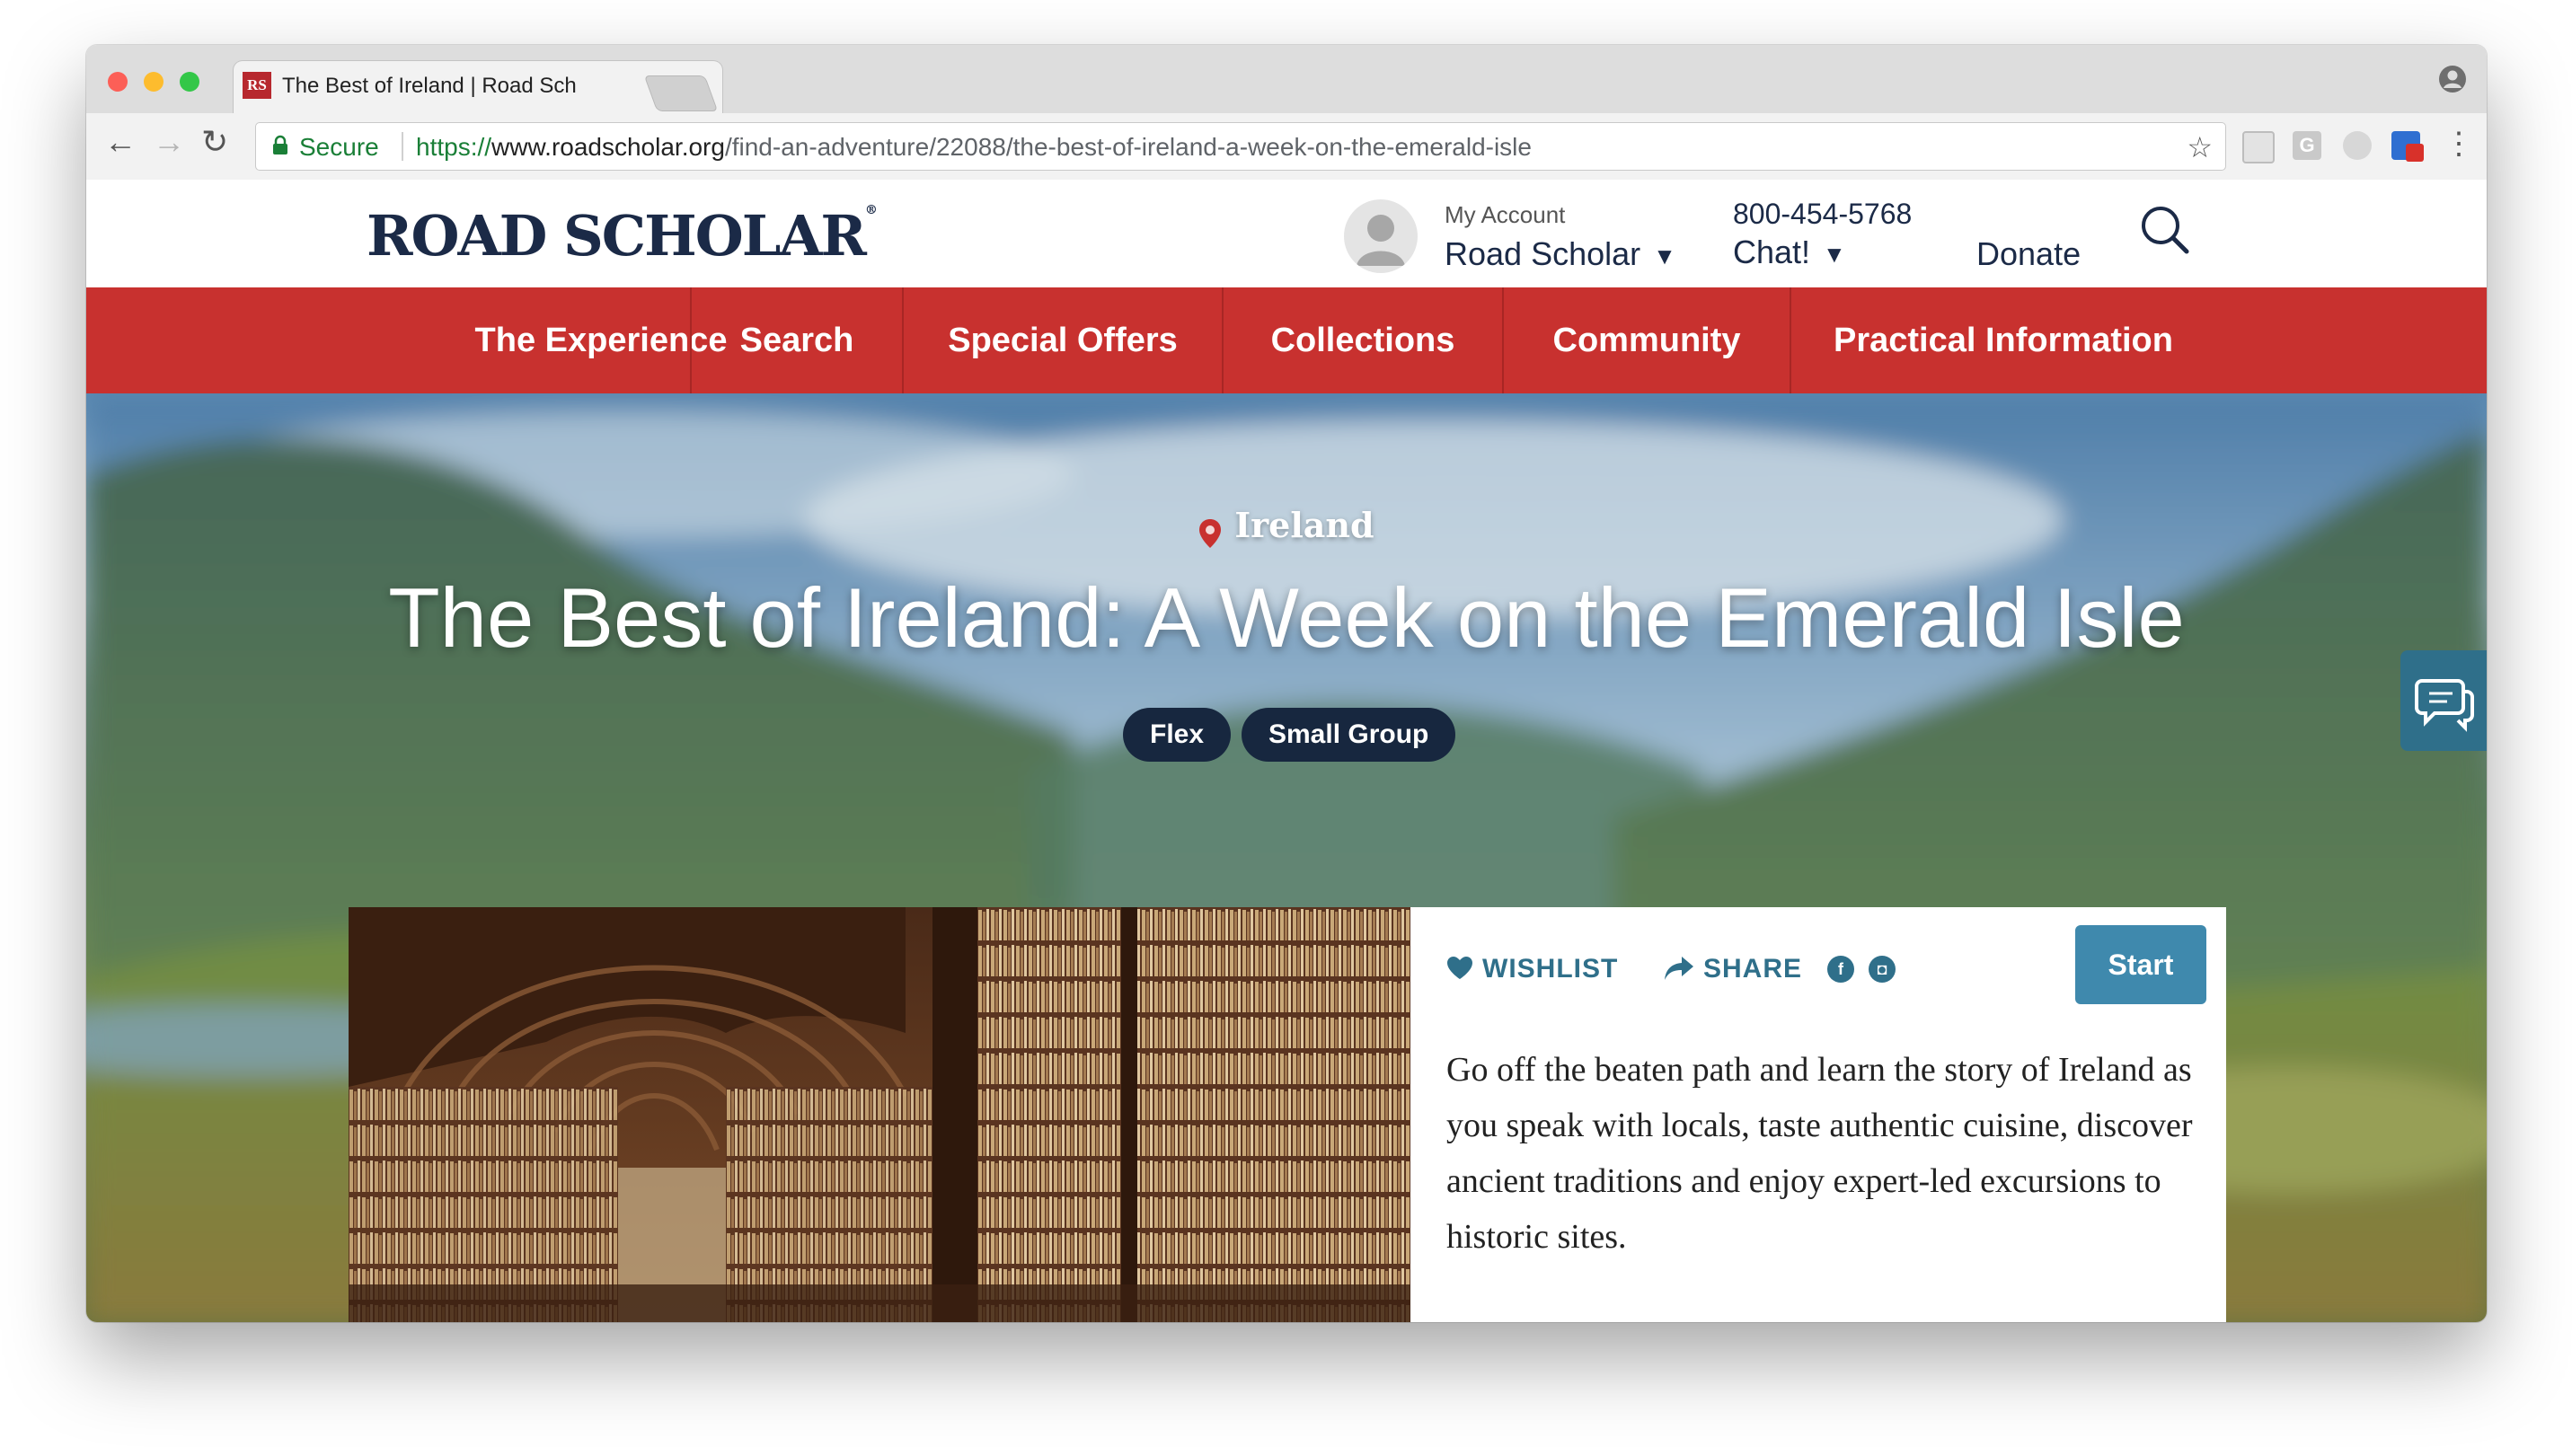 This screenshot has width=2572, height=1456. What do you see at coordinates (1177, 735) in the screenshot?
I see `tag-flex: Flex` at bounding box center [1177, 735].